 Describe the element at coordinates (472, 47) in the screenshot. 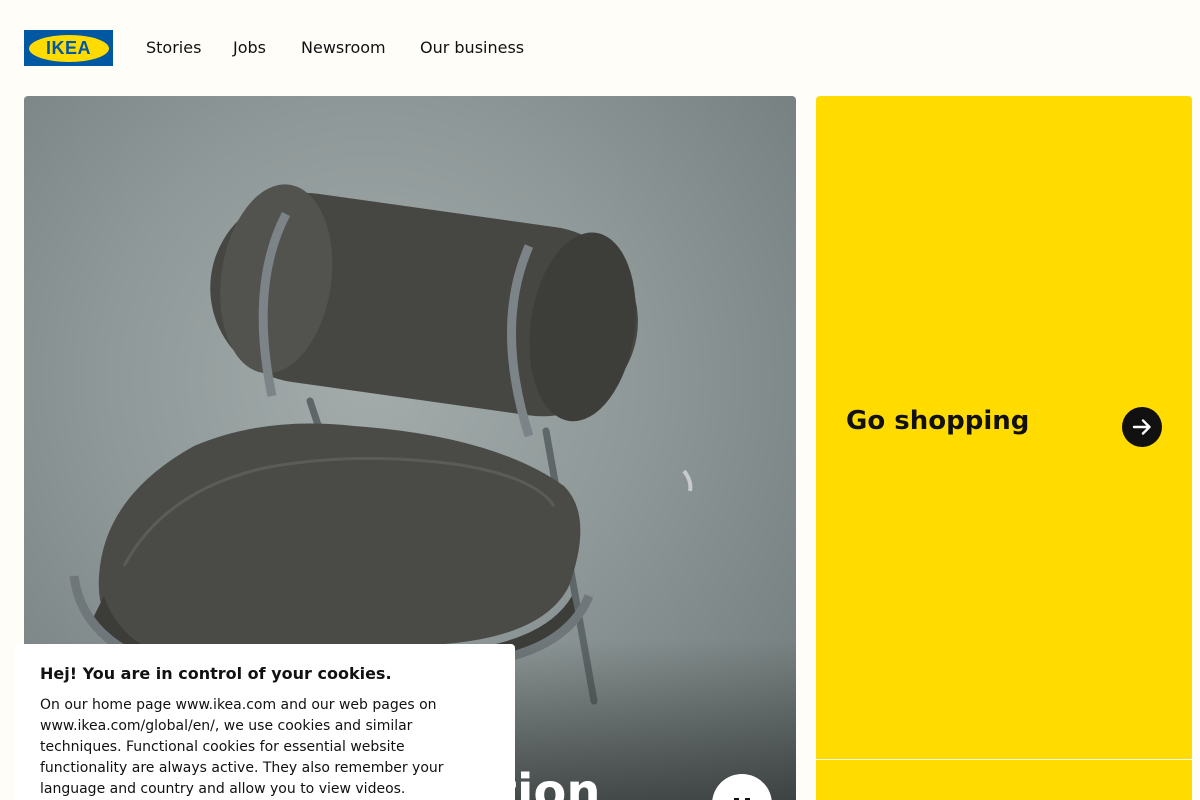

I see `nav-item-our-business: Our business` at that location.